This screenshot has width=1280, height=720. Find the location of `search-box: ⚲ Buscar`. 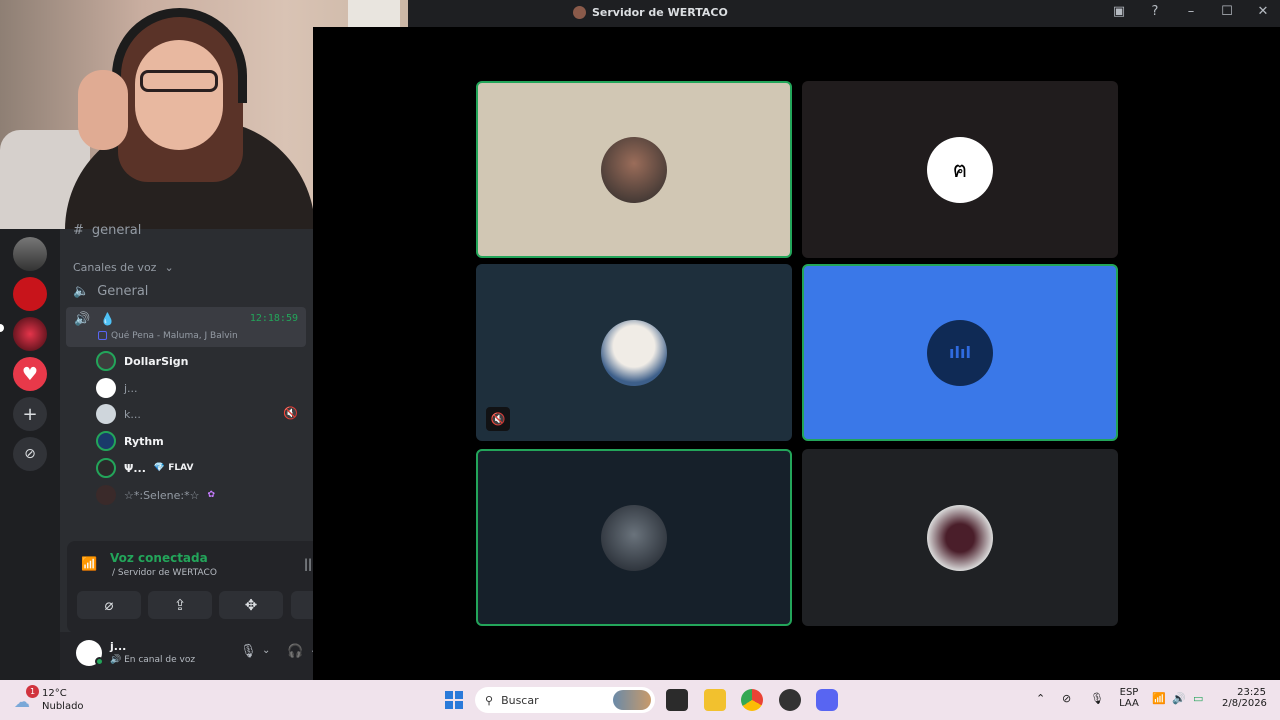

search-box: ⚲ Buscar is located at coordinates (565, 700).